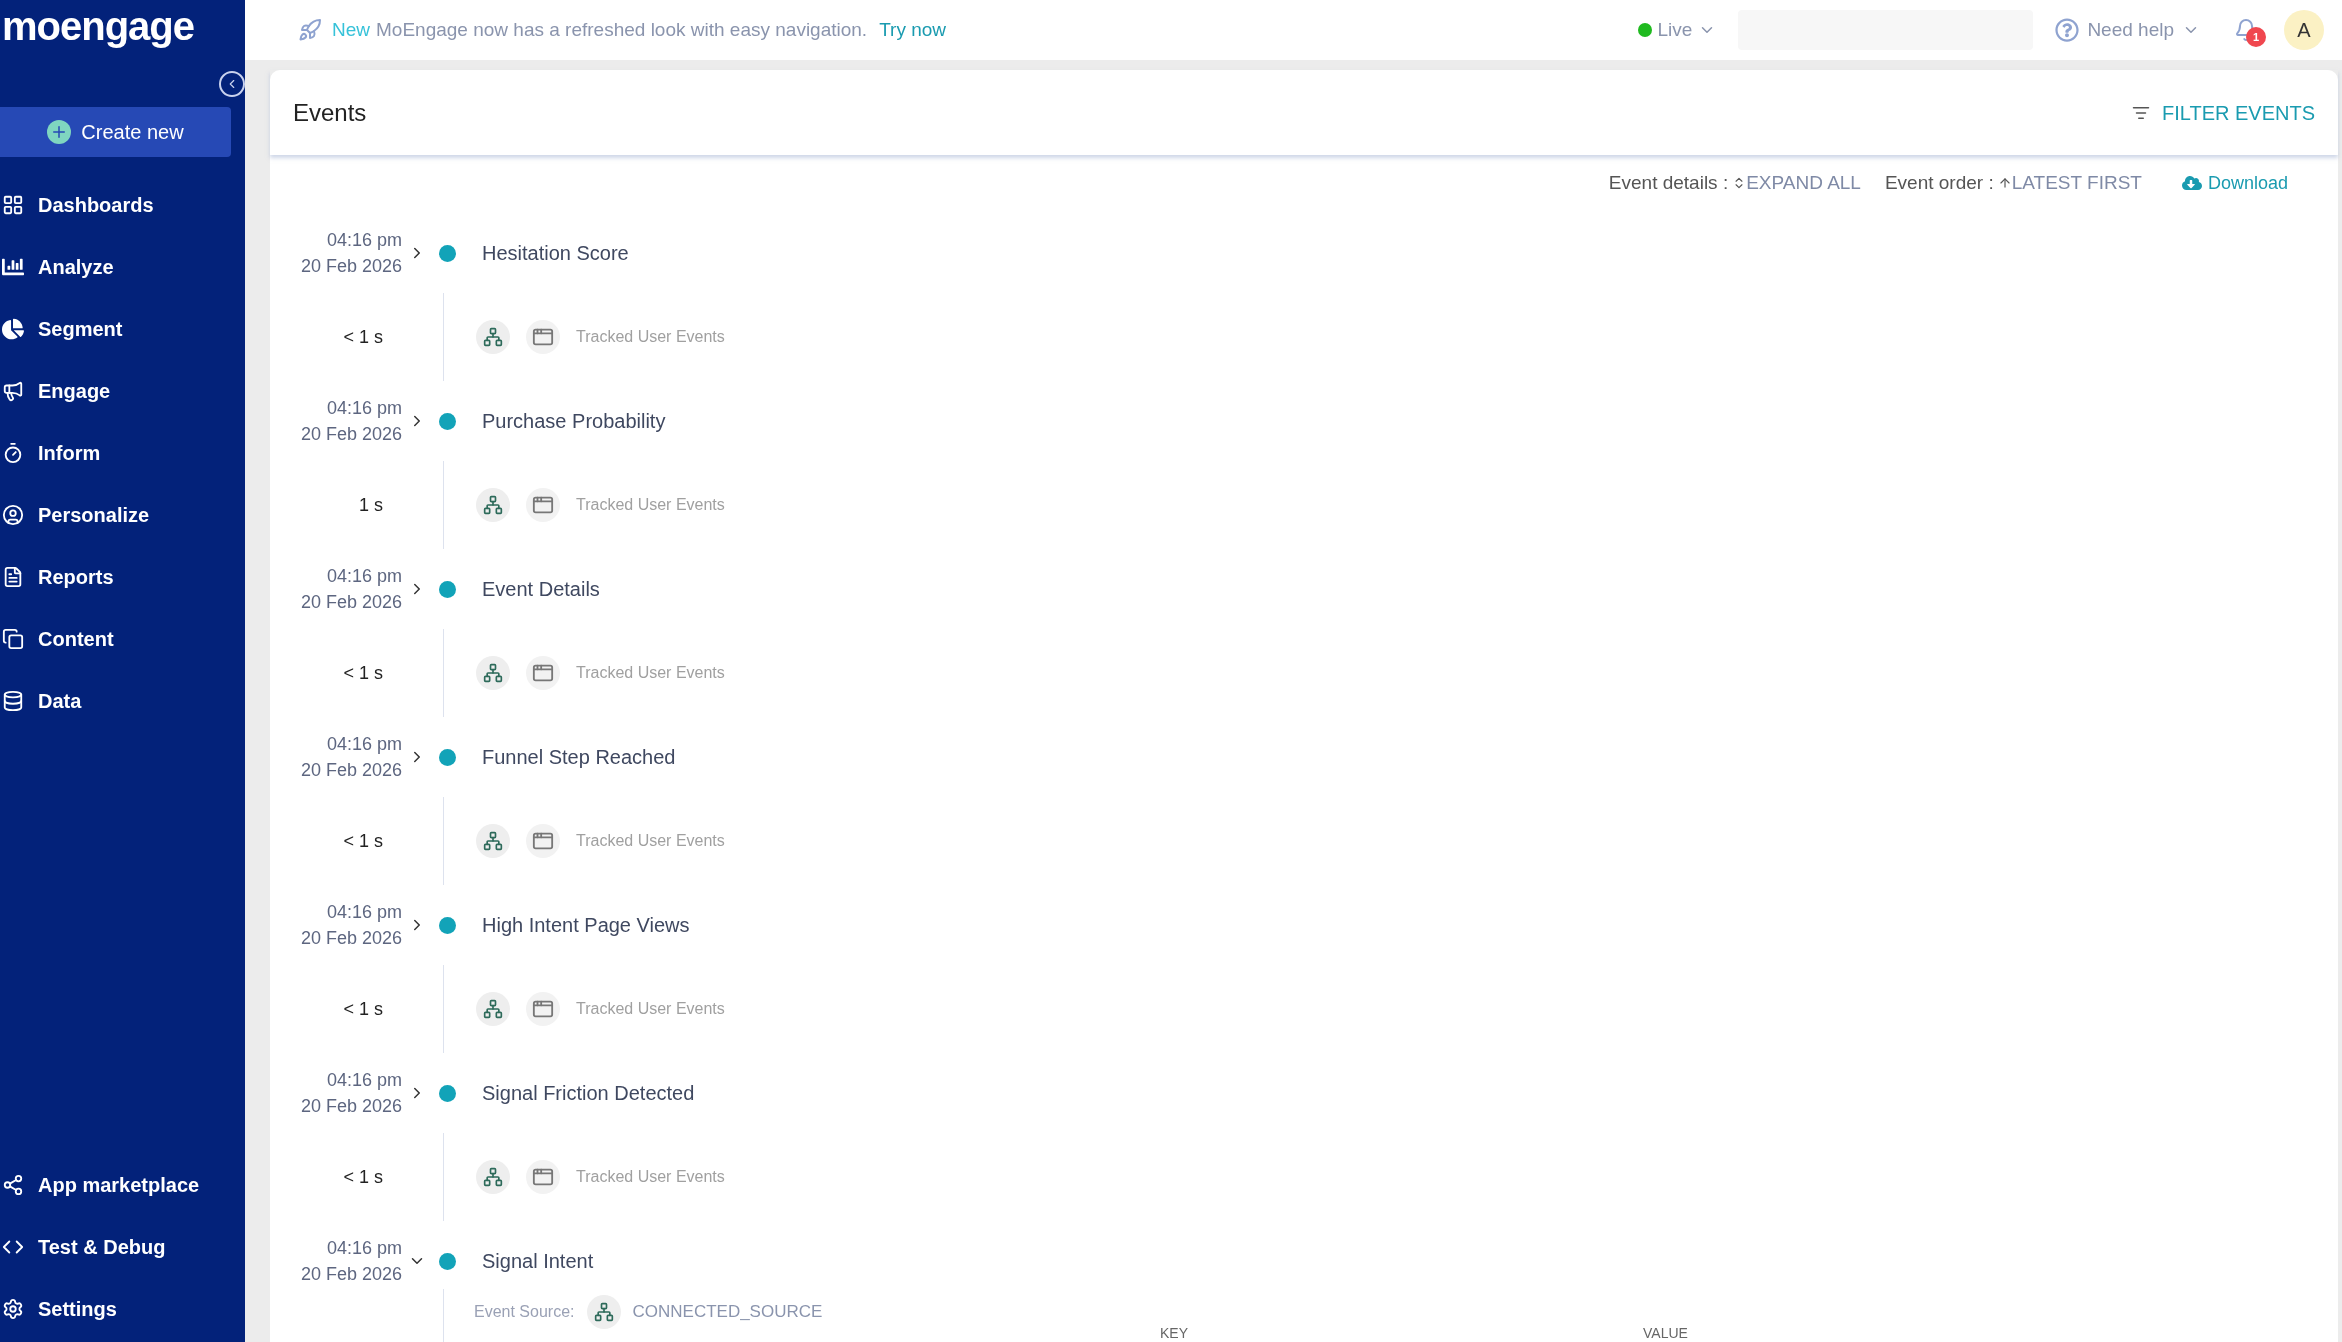 The image size is (2342, 1342). What do you see at coordinates (13, 515) in the screenshot?
I see `user-icon` at bounding box center [13, 515].